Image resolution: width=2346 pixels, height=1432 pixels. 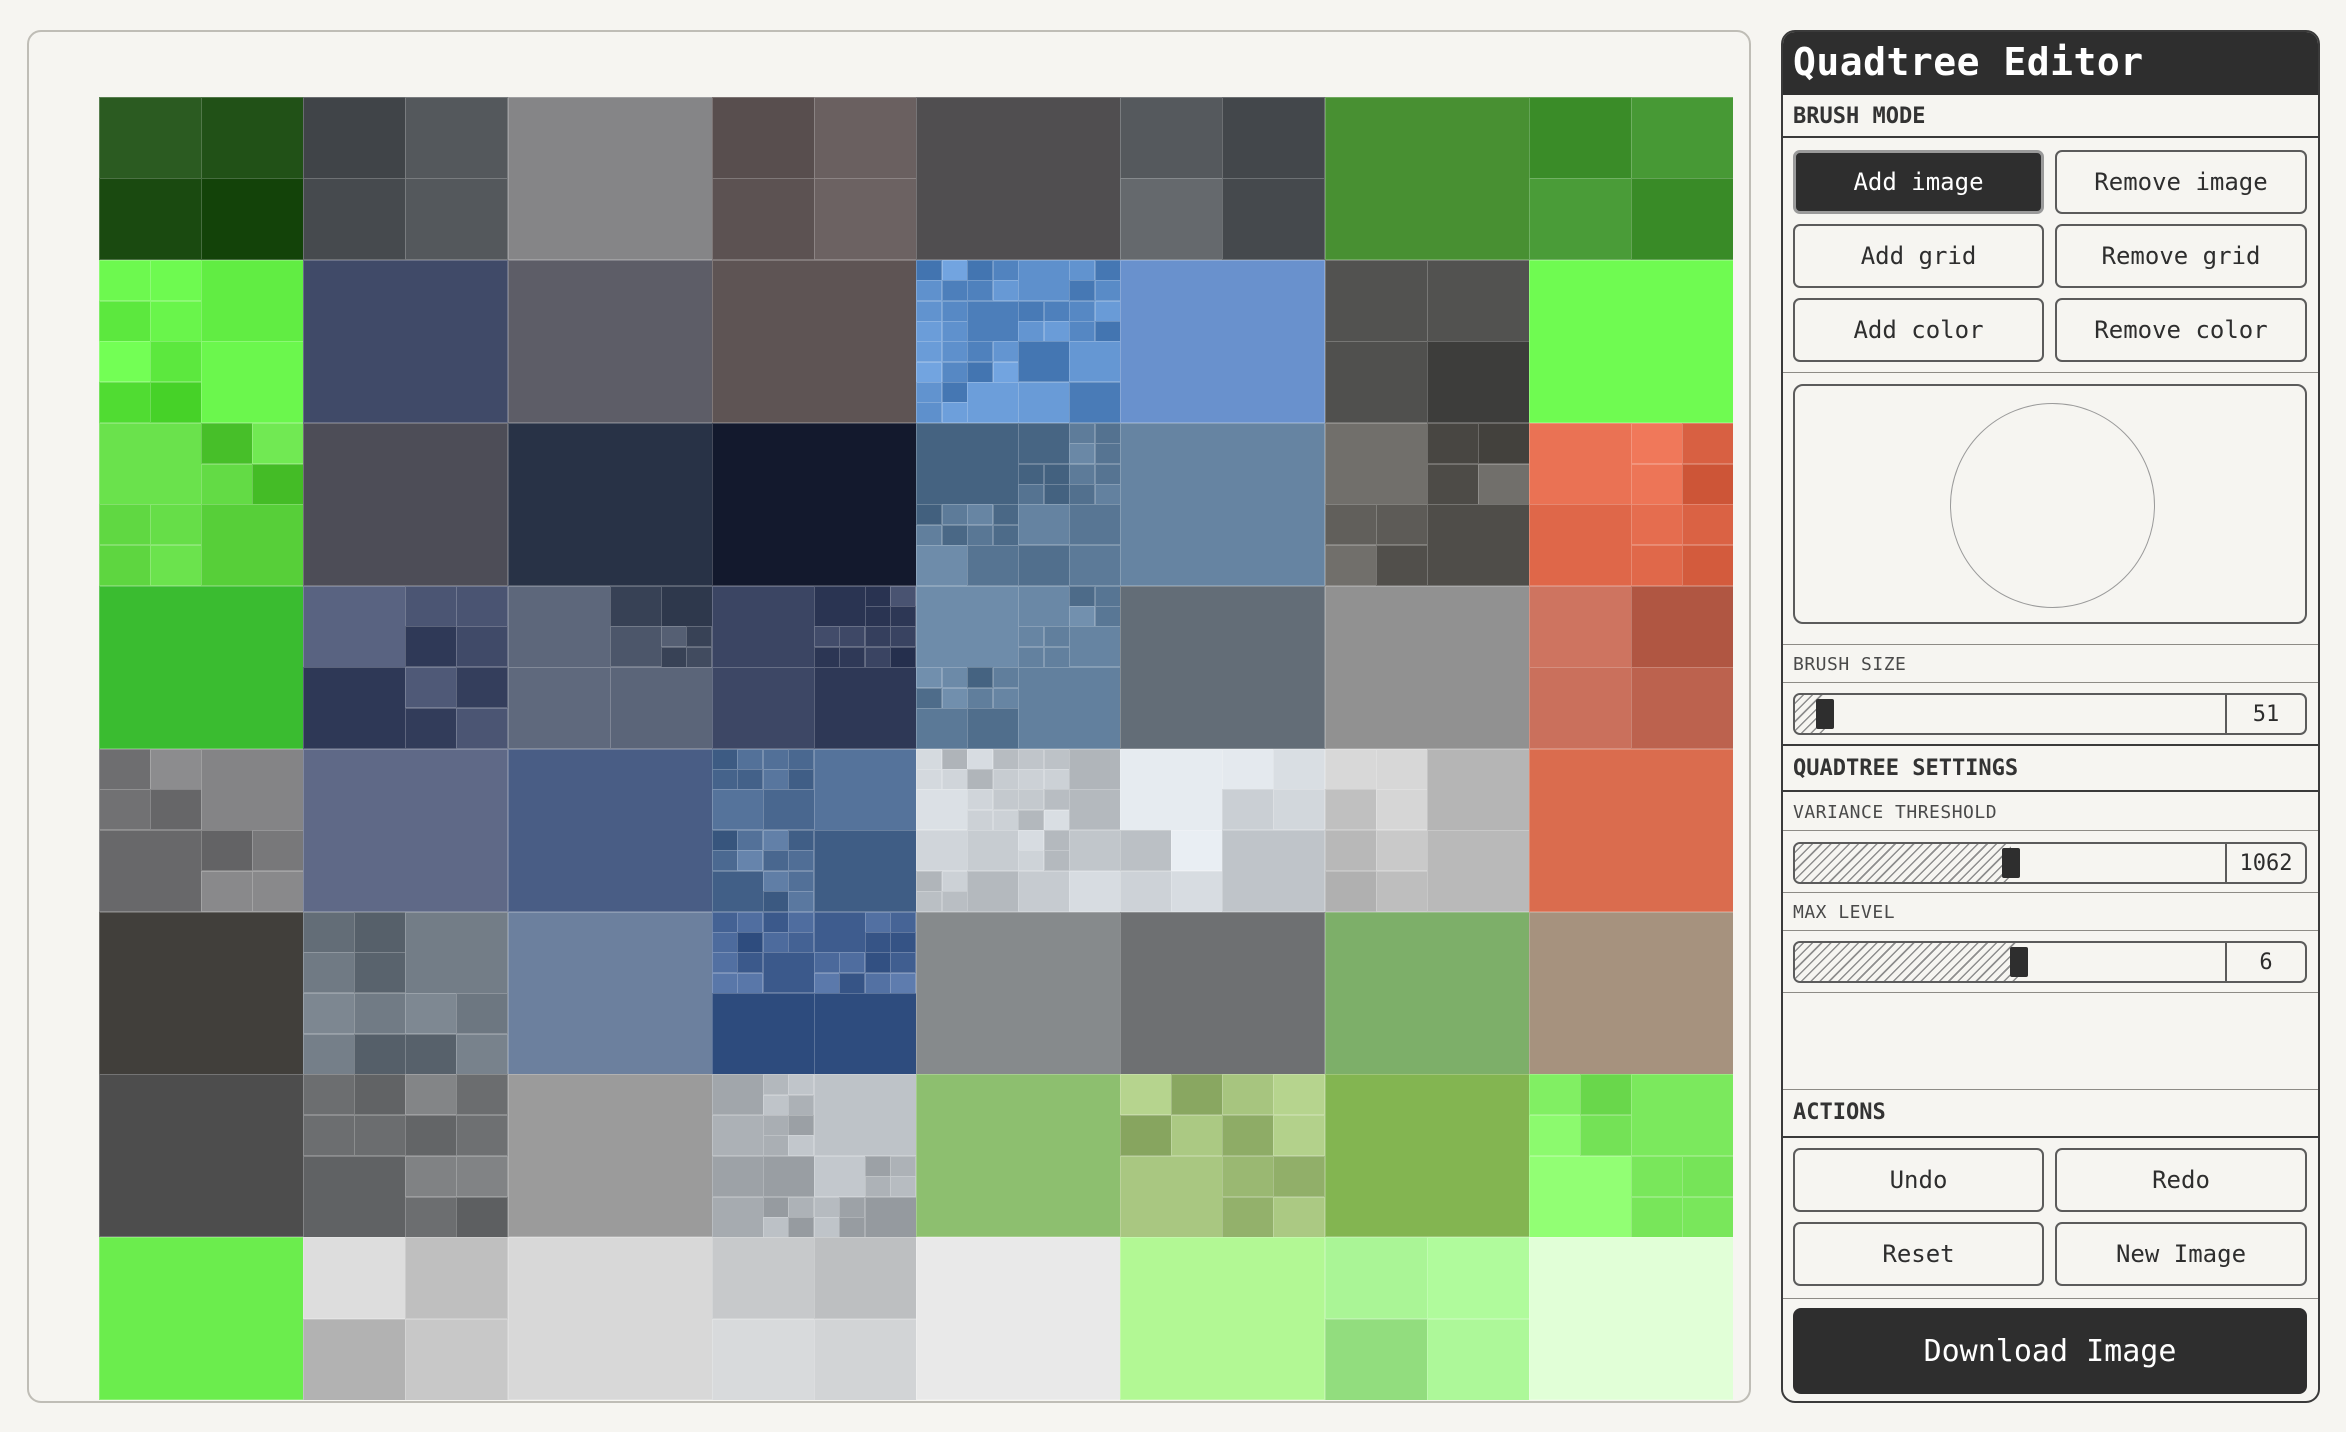 I want to click on variance-threshold-slider: 1062, so click(x=2050, y=863).